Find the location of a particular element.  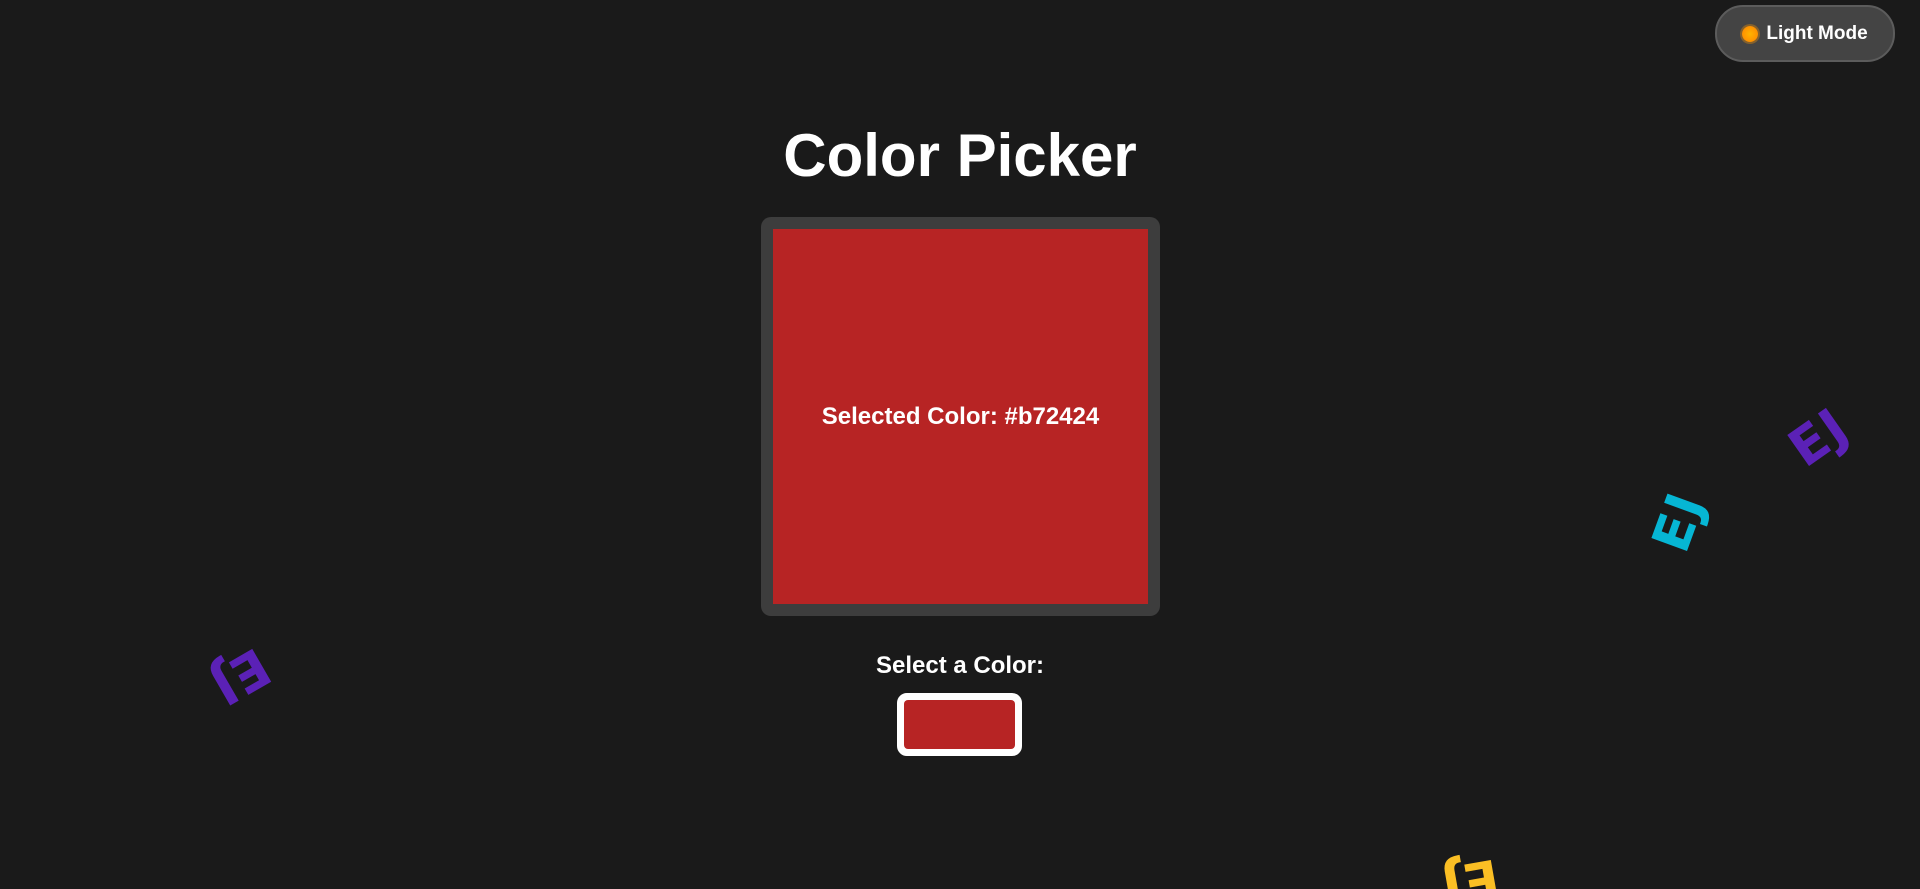

sun-icon is located at coordinates (1750, 33).